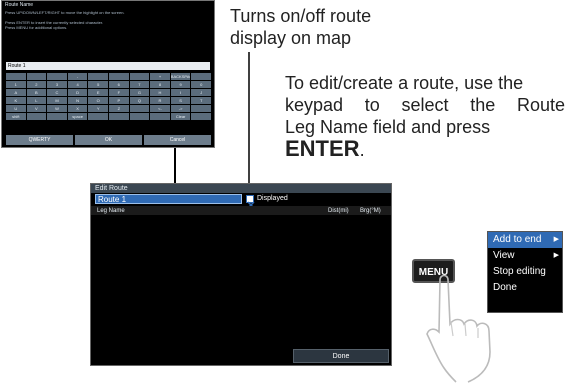  What do you see at coordinates (525, 288) in the screenshot?
I see `menu-item-done: Done` at bounding box center [525, 288].